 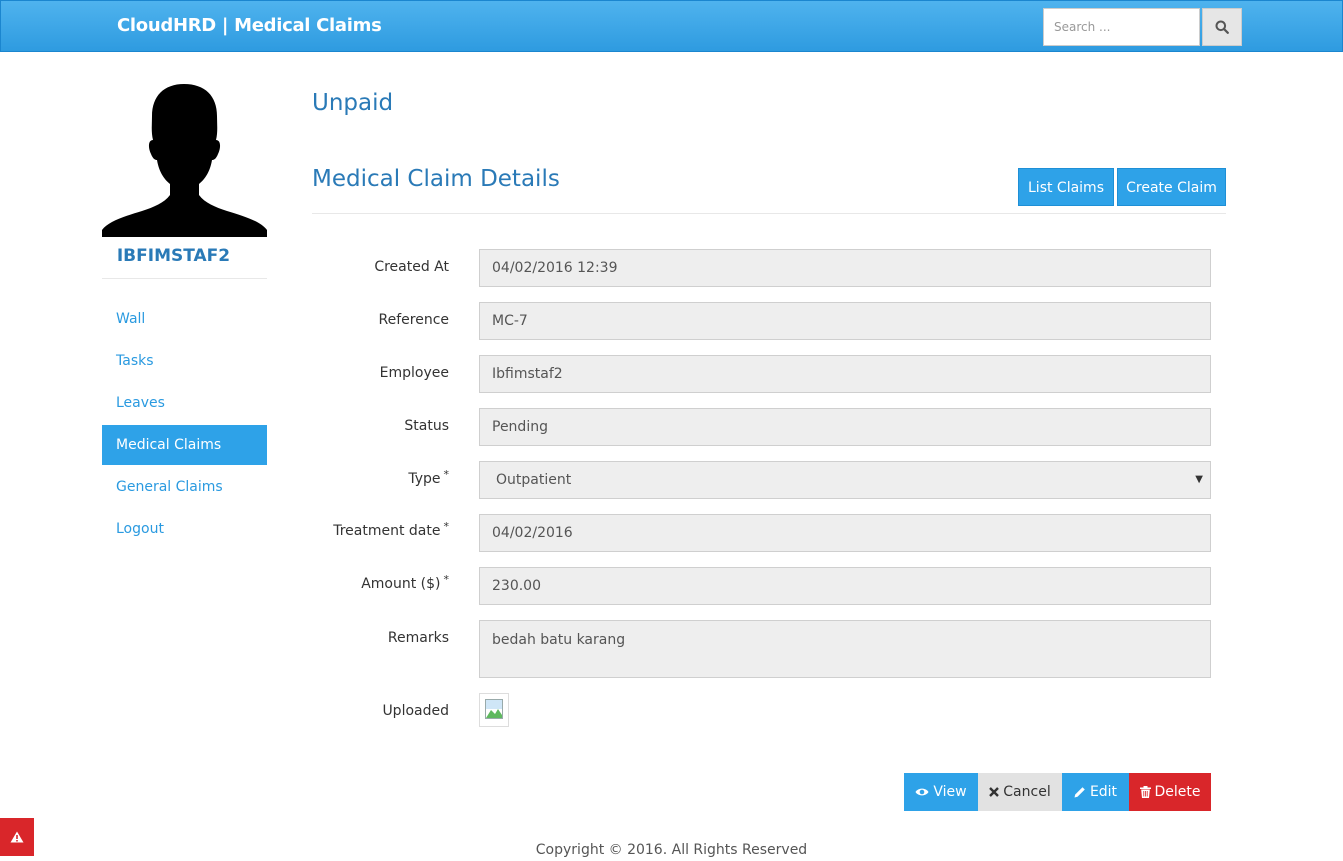 I want to click on warning-icon, so click(x=17, y=837).